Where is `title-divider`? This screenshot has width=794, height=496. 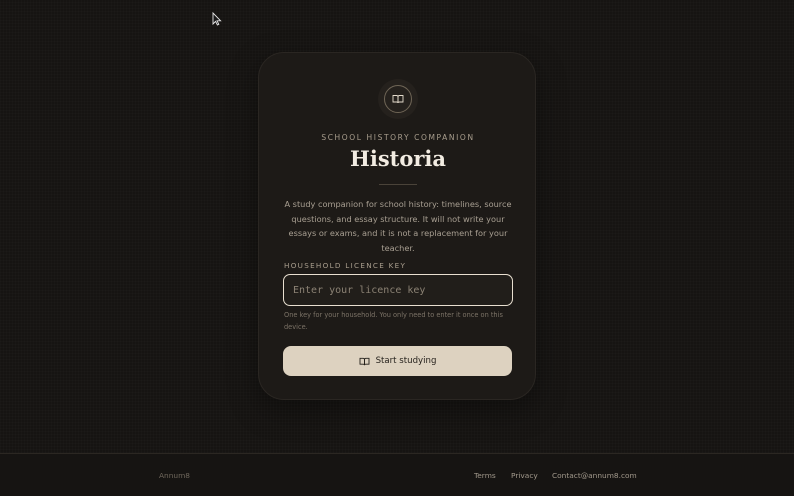
title-divider is located at coordinates (398, 184).